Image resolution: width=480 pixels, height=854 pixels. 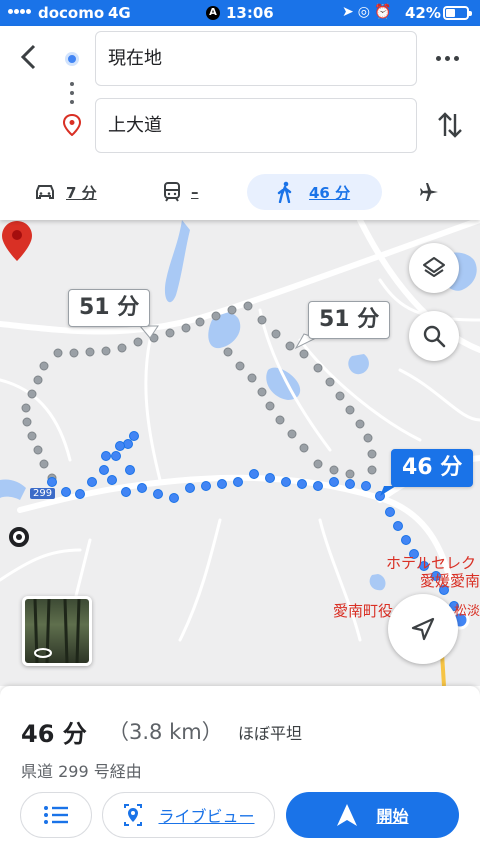 I want to click on navigation-start-icon, so click(x=347, y=815).